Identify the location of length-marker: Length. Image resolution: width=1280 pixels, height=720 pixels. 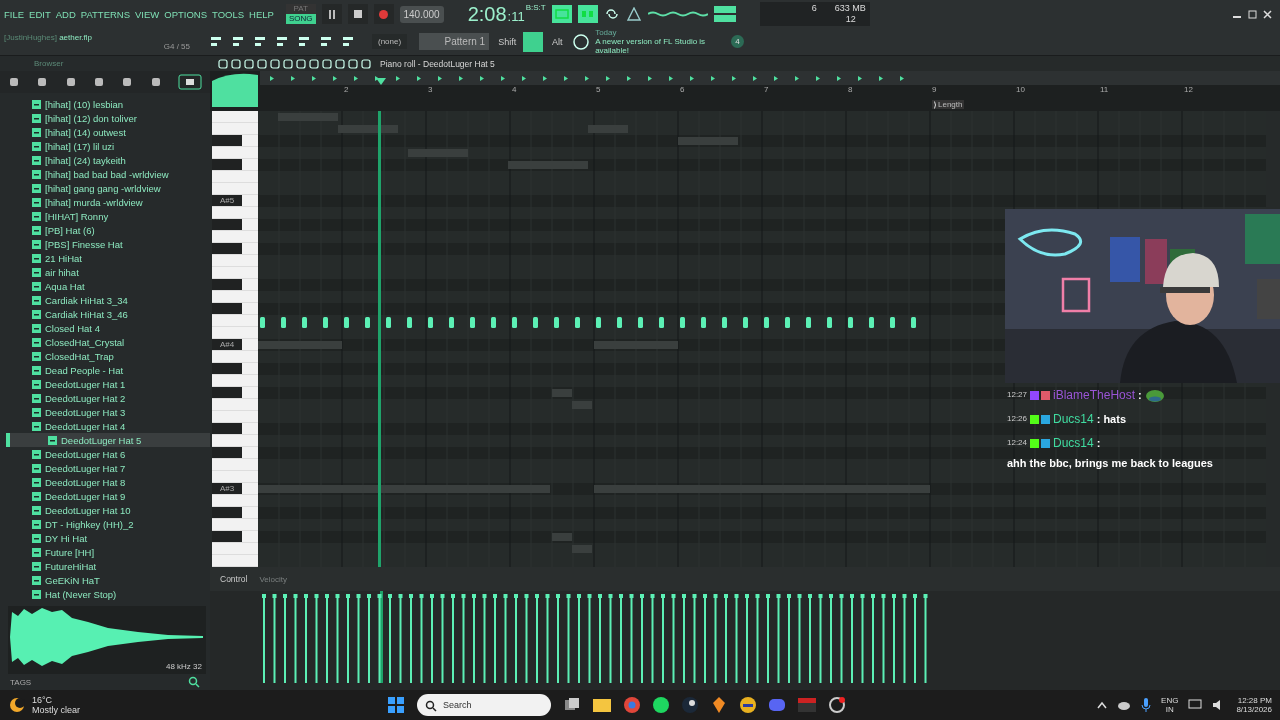
(948, 104).